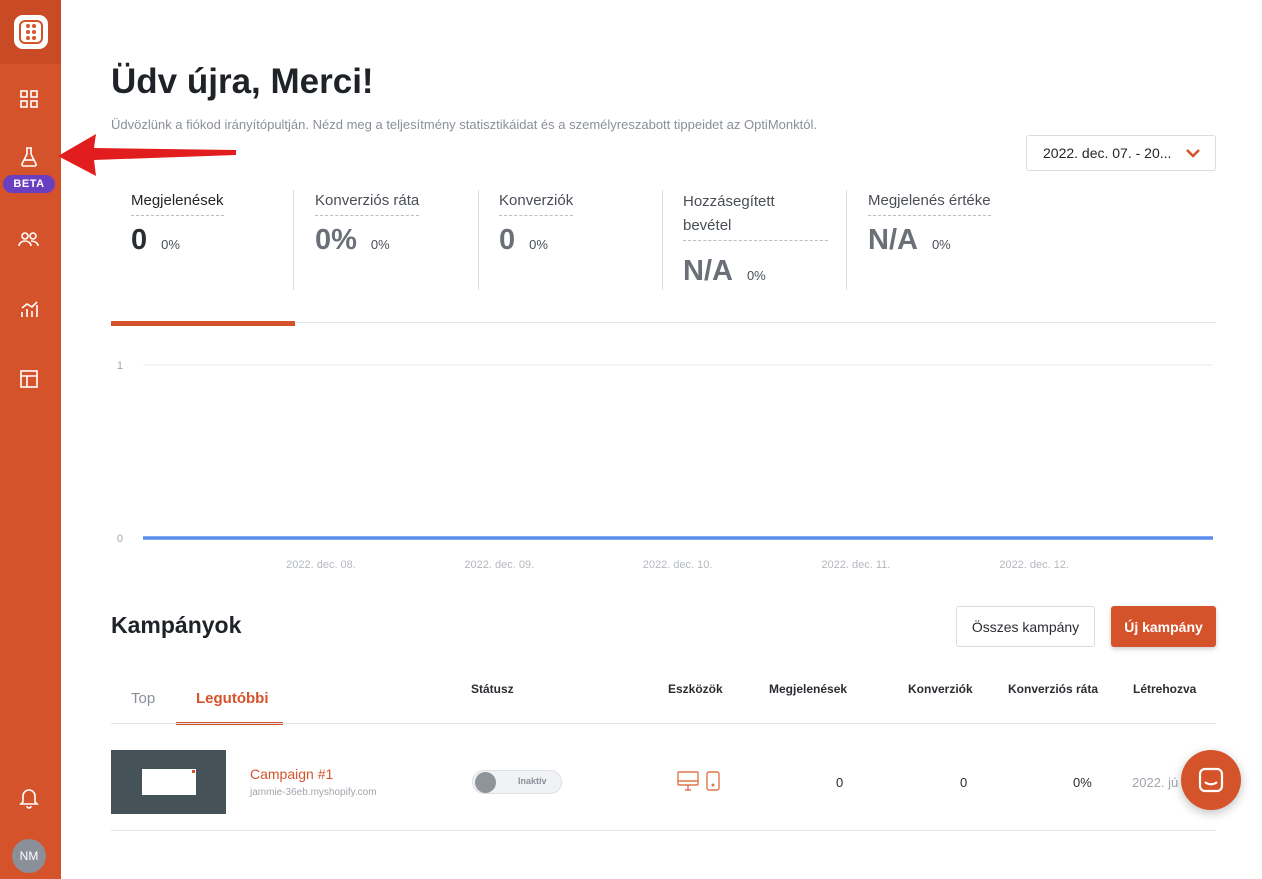 The image size is (1262, 879). What do you see at coordinates (536, 203) in the screenshot?
I see `stat-label: Konverziók` at bounding box center [536, 203].